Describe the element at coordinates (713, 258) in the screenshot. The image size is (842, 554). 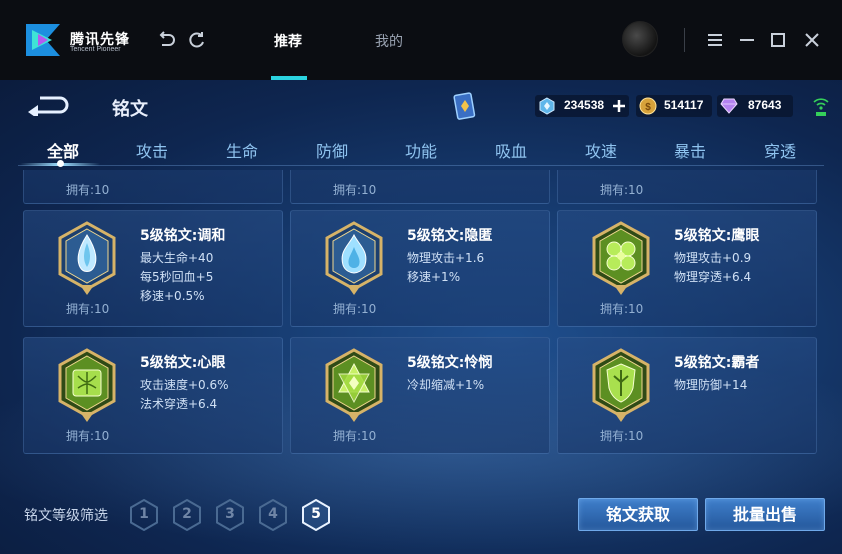
I see `rune-attr: 物理攻击+0.9` at that location.